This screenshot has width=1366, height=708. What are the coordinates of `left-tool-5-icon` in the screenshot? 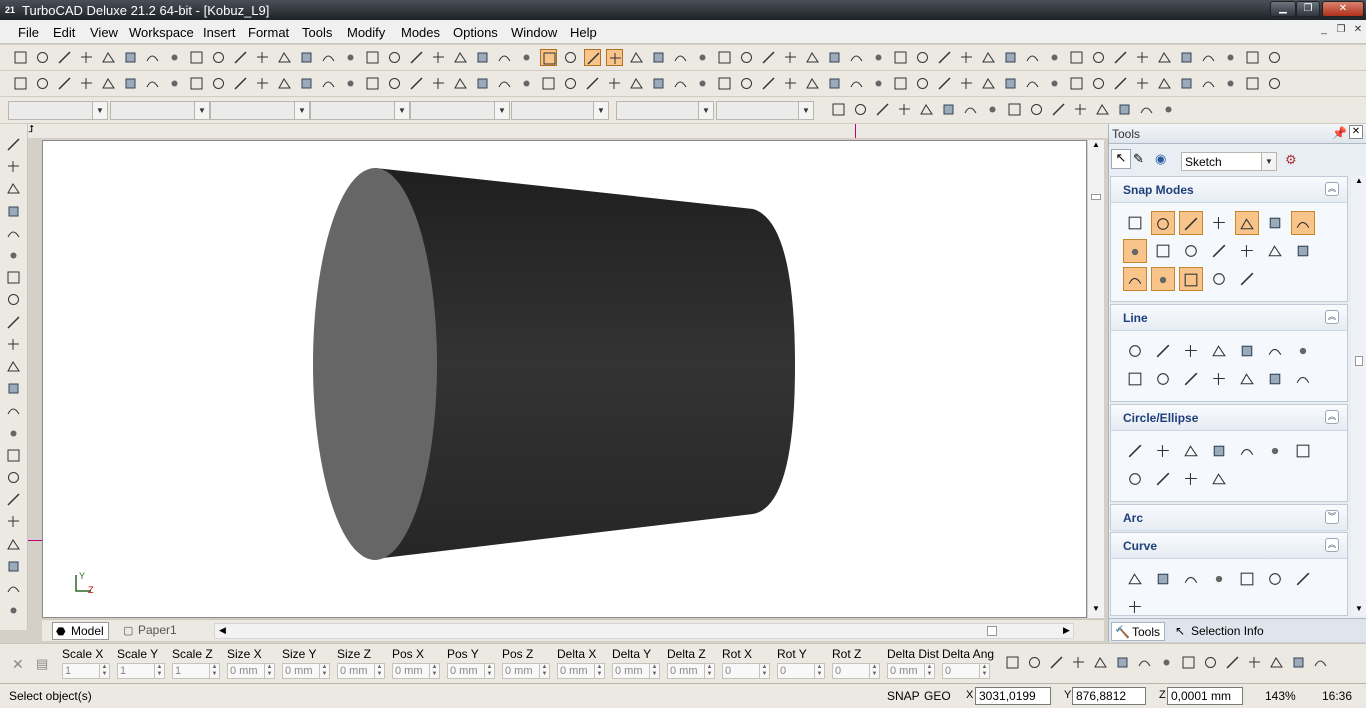 It's located at (13, 233).